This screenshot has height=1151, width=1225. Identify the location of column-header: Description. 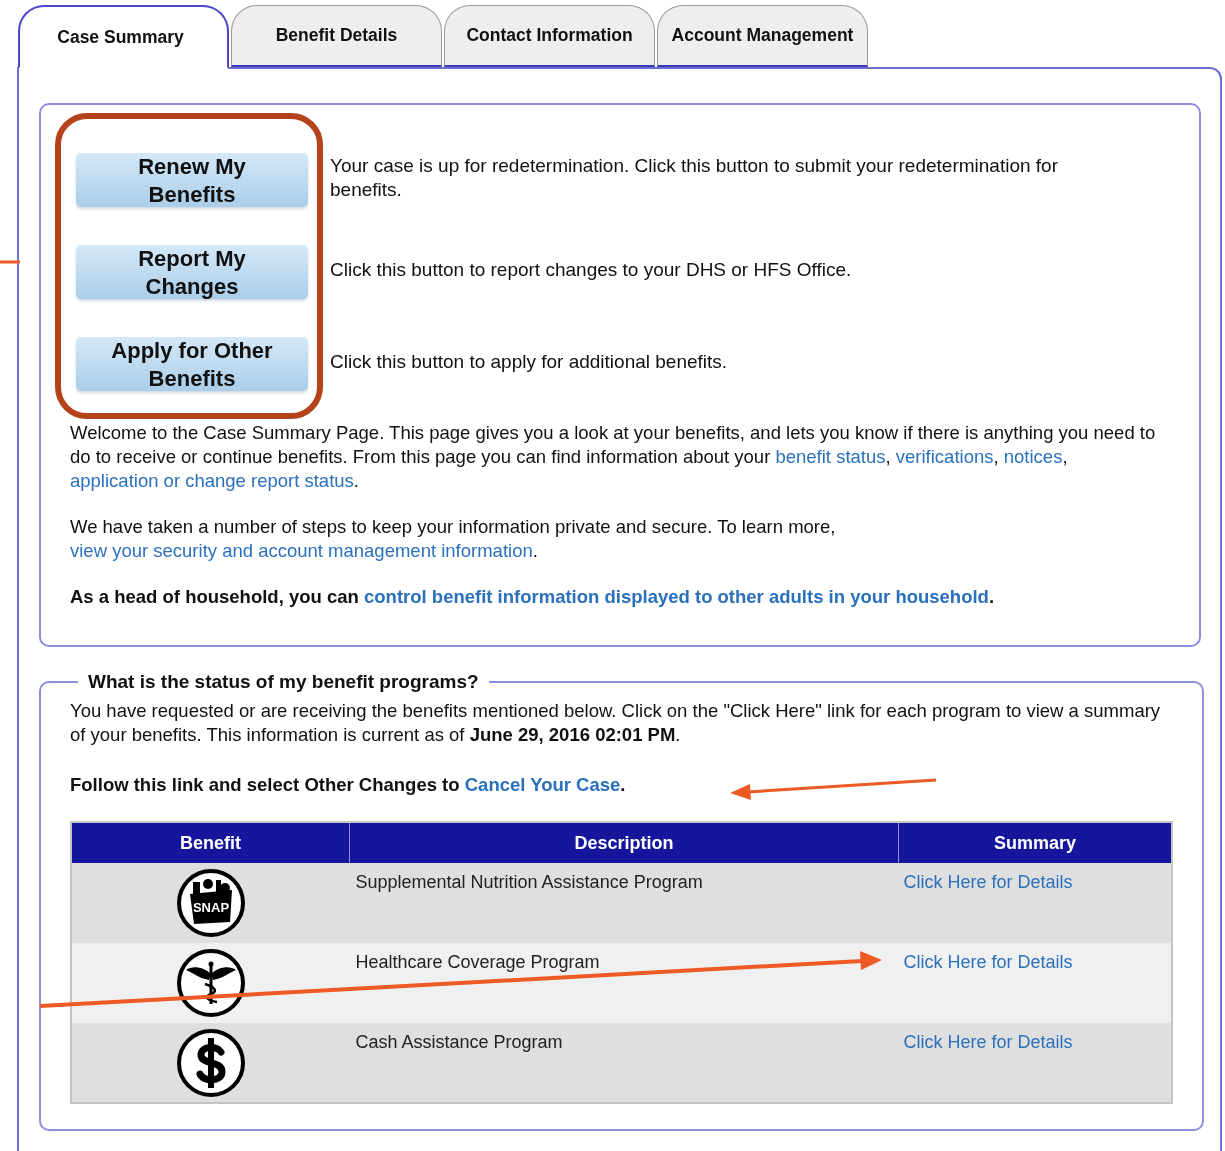
(624, 842).